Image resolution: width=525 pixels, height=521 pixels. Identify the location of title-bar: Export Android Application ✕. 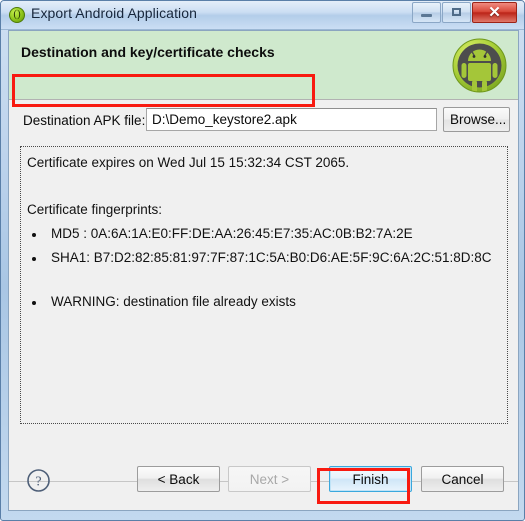
(262, 15).